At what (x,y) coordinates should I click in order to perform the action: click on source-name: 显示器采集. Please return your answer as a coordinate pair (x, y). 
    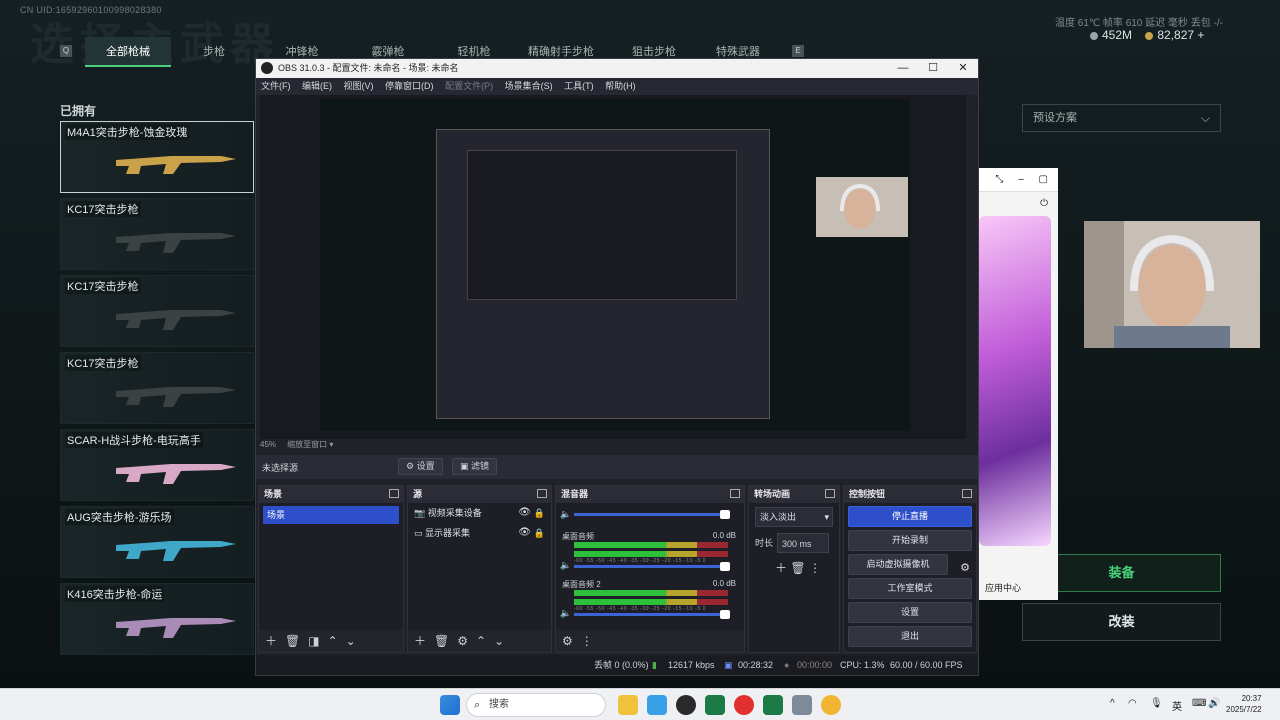
    Looking at the image, I should click on (448, 533).